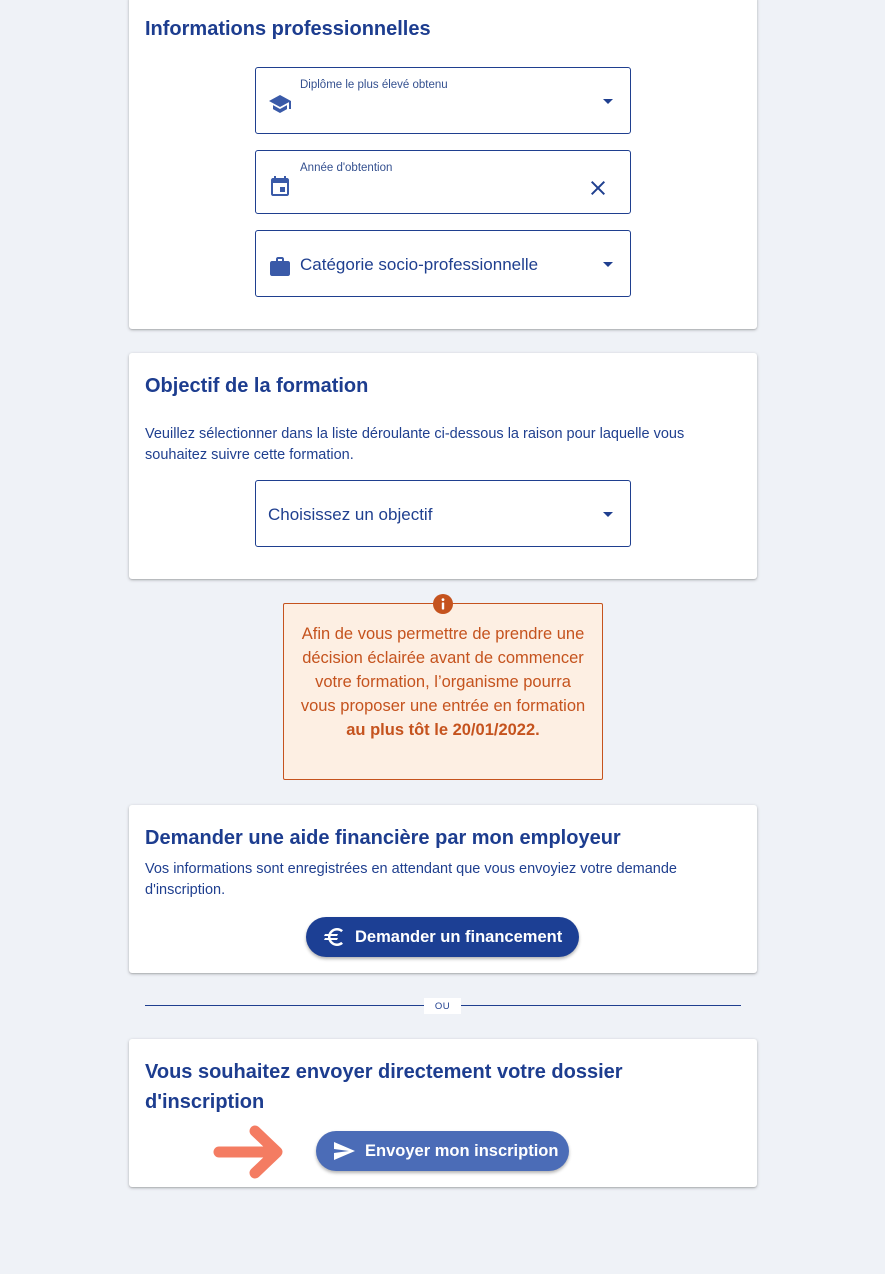  Describe the element at coordinates (280, 104) in the screenshot. I see `graduation-cap-icon` at that location.